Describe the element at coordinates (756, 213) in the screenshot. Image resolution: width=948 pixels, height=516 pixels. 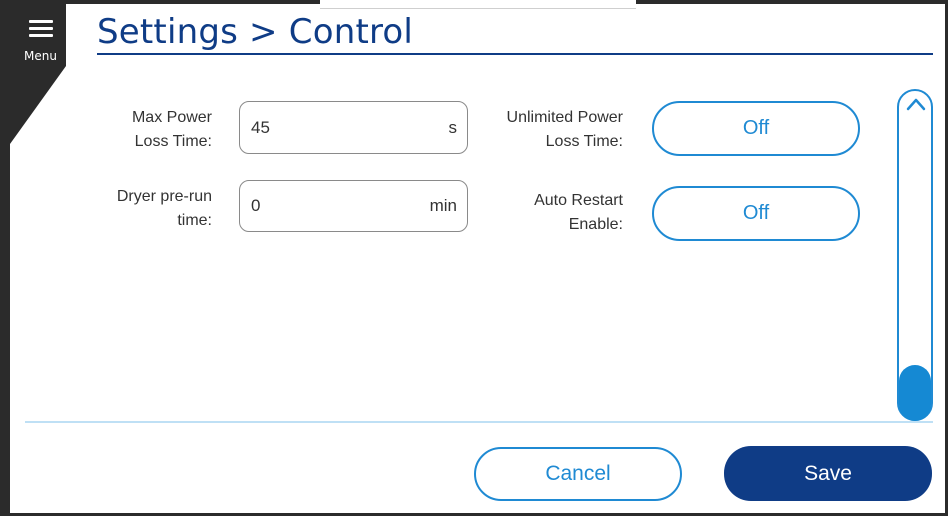
I see `auto-restart-enable-toggle: Off` at that location.